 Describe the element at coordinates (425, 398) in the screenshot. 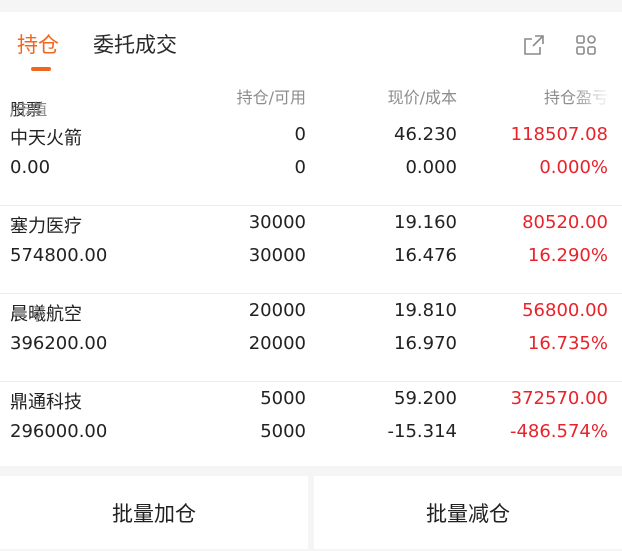

I see `current-price: 59.200` at that location.